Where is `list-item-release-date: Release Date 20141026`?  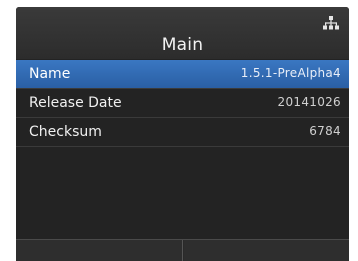
list-item-release-date: Release Date 20141026 is located at coordinates (182, 103).